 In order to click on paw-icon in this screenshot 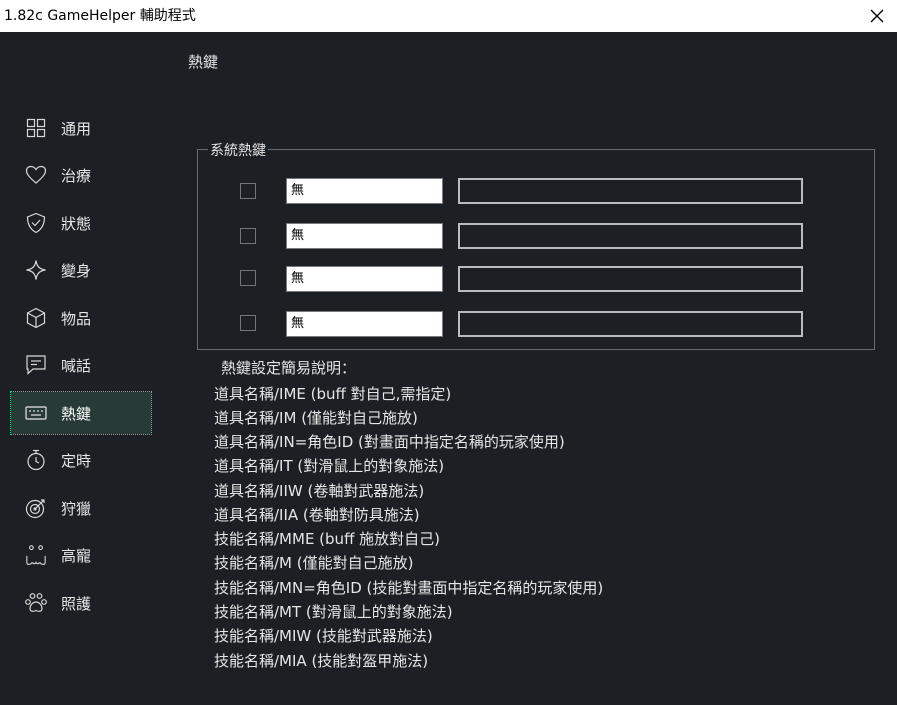, I will do `click(36, 603)`.